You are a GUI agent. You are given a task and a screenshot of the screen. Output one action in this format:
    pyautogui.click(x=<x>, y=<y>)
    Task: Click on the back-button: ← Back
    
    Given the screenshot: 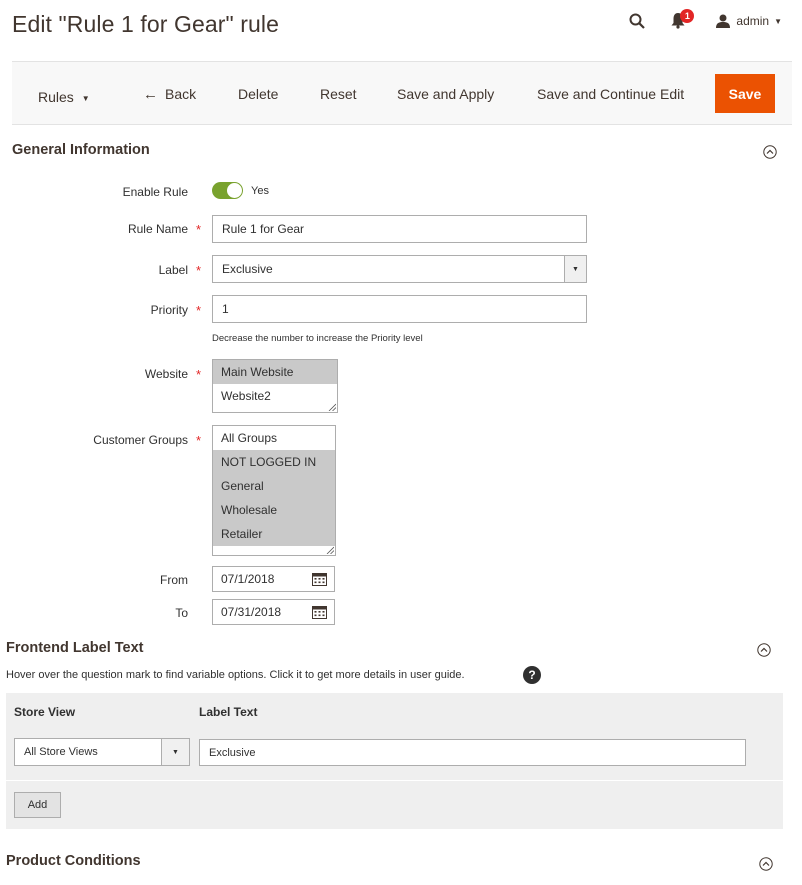 What is the action you would take?
    pyautogui.click(x=169, y=94)
    